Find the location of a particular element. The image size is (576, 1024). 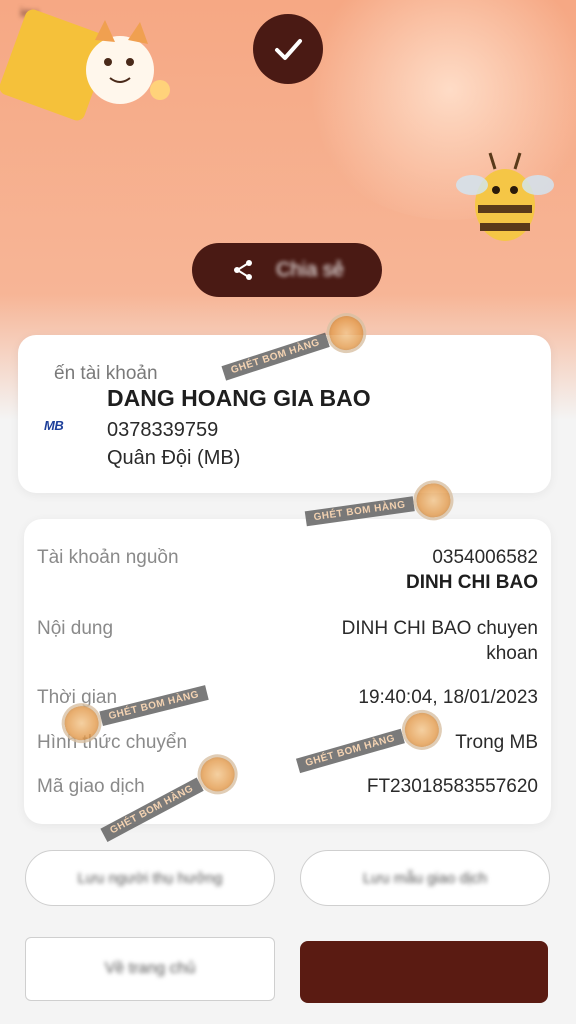

content-label: Nội dung is located at coordinates (75, 628).